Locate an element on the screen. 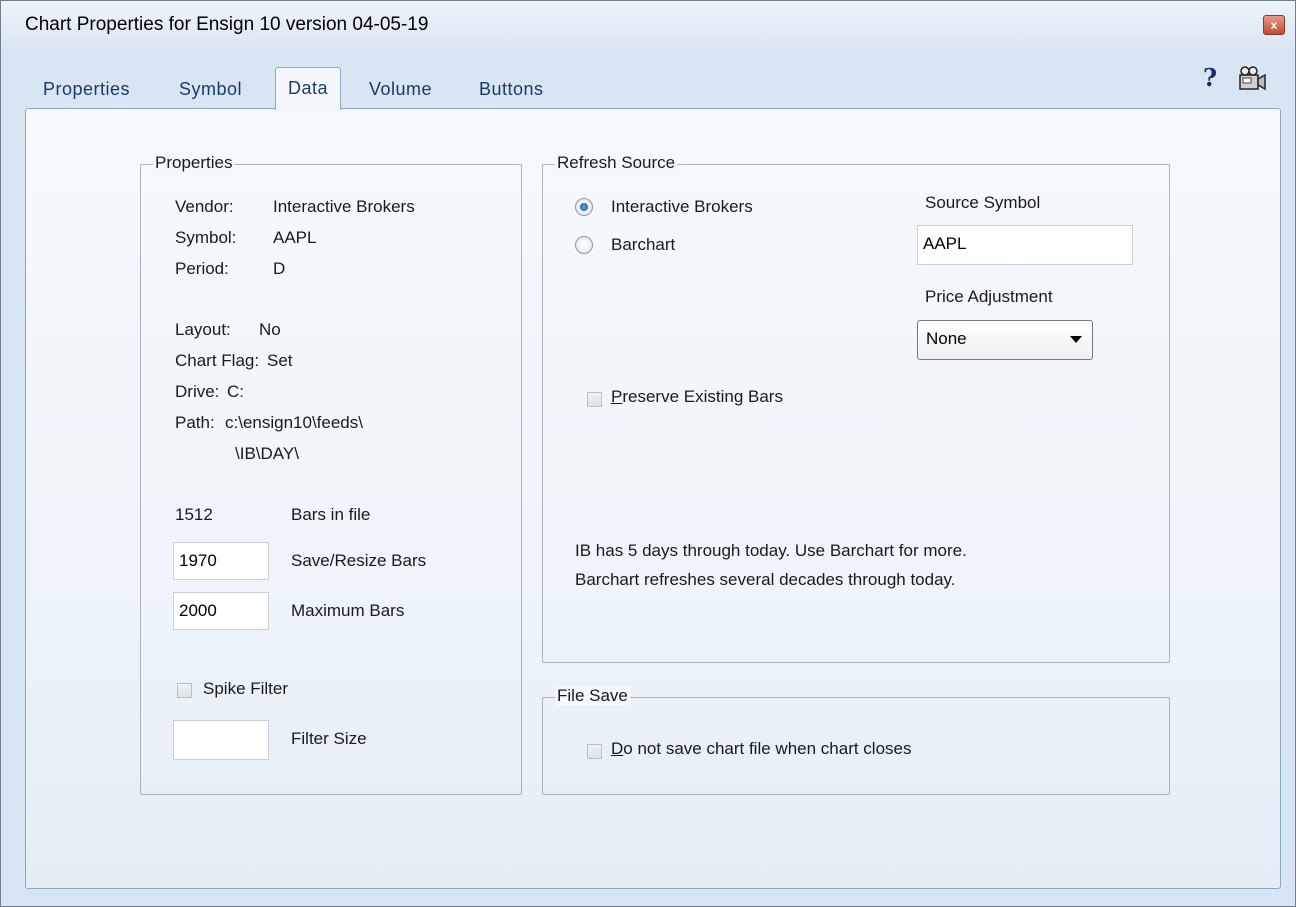  preserve-existing-bars-label: Preserve Existing Bars is located at coordinates (697, 397).